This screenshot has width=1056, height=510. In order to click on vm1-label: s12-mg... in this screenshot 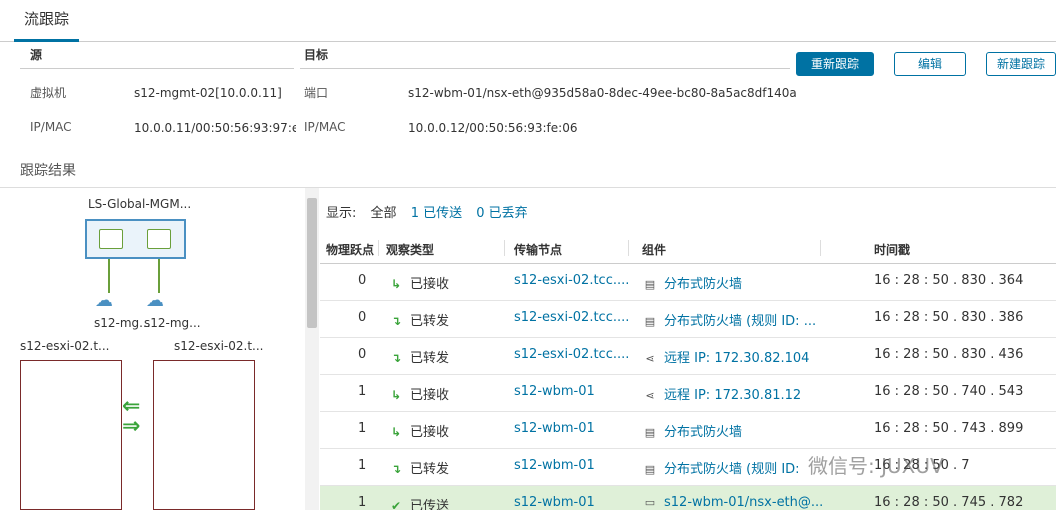, I will do `click(122, 323)`.